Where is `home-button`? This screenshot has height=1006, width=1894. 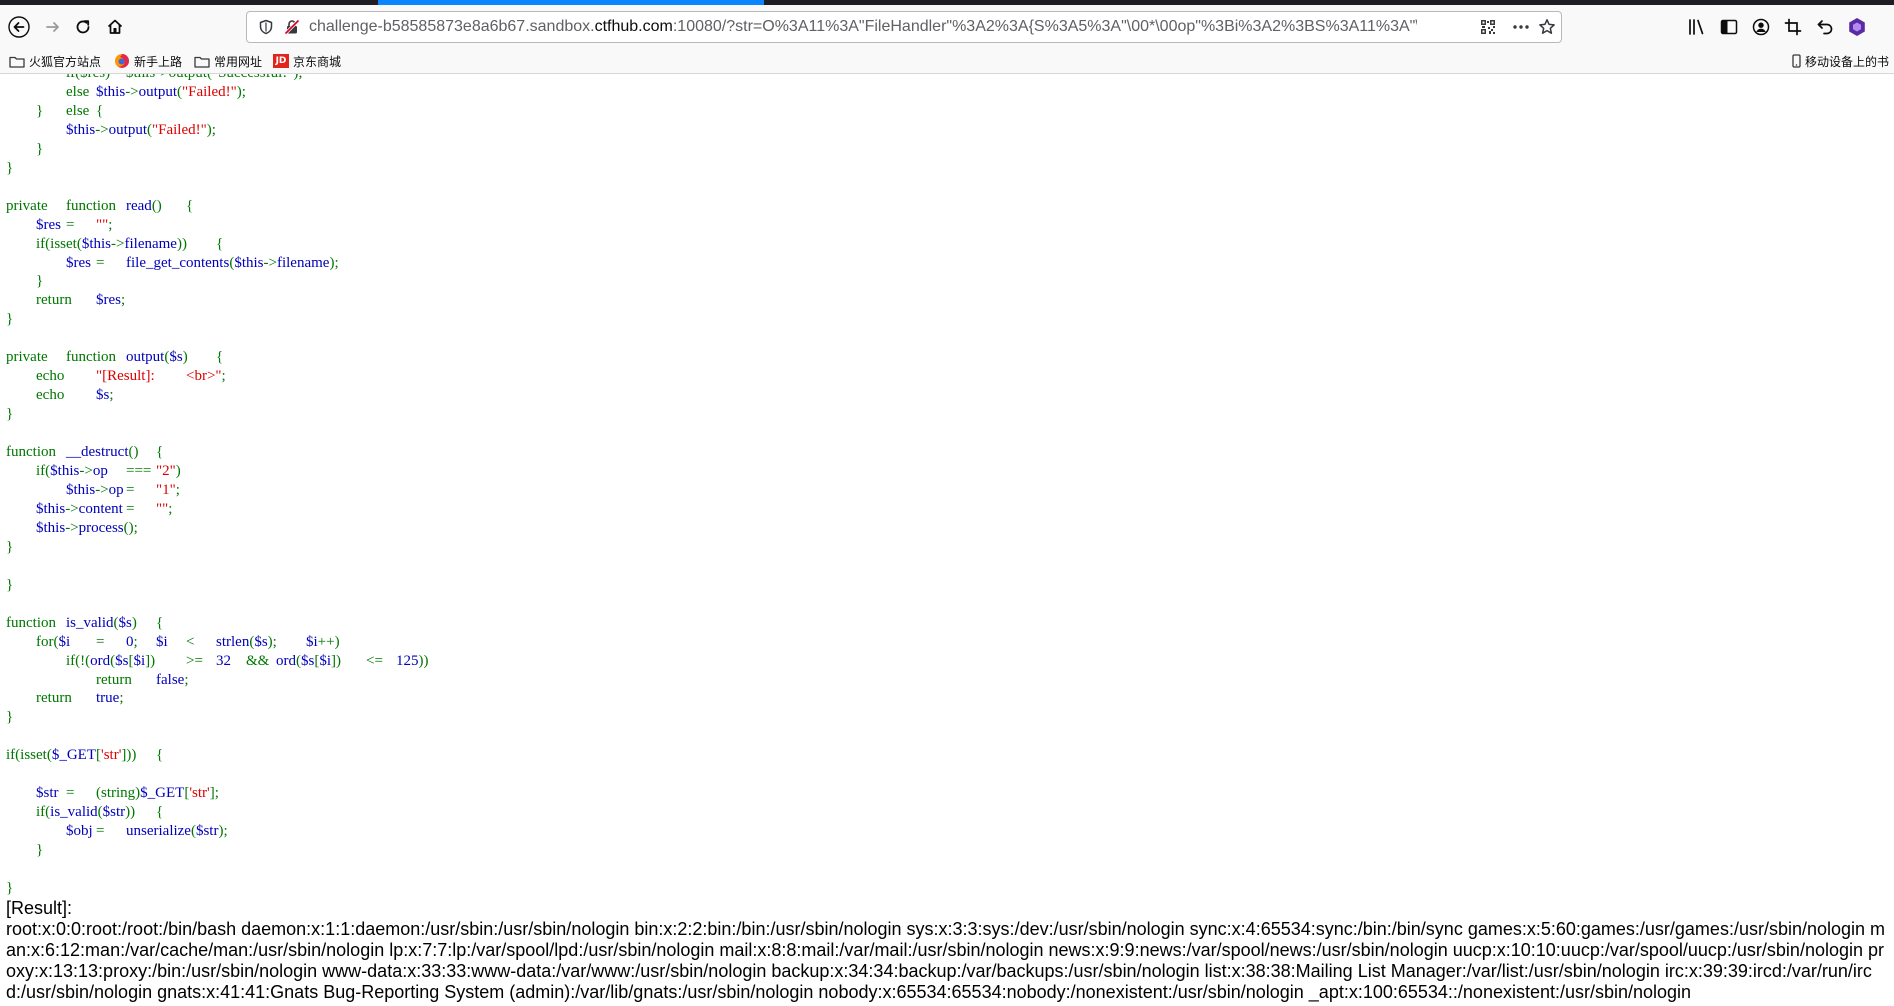
home-button is located at coordinates (115, 27).